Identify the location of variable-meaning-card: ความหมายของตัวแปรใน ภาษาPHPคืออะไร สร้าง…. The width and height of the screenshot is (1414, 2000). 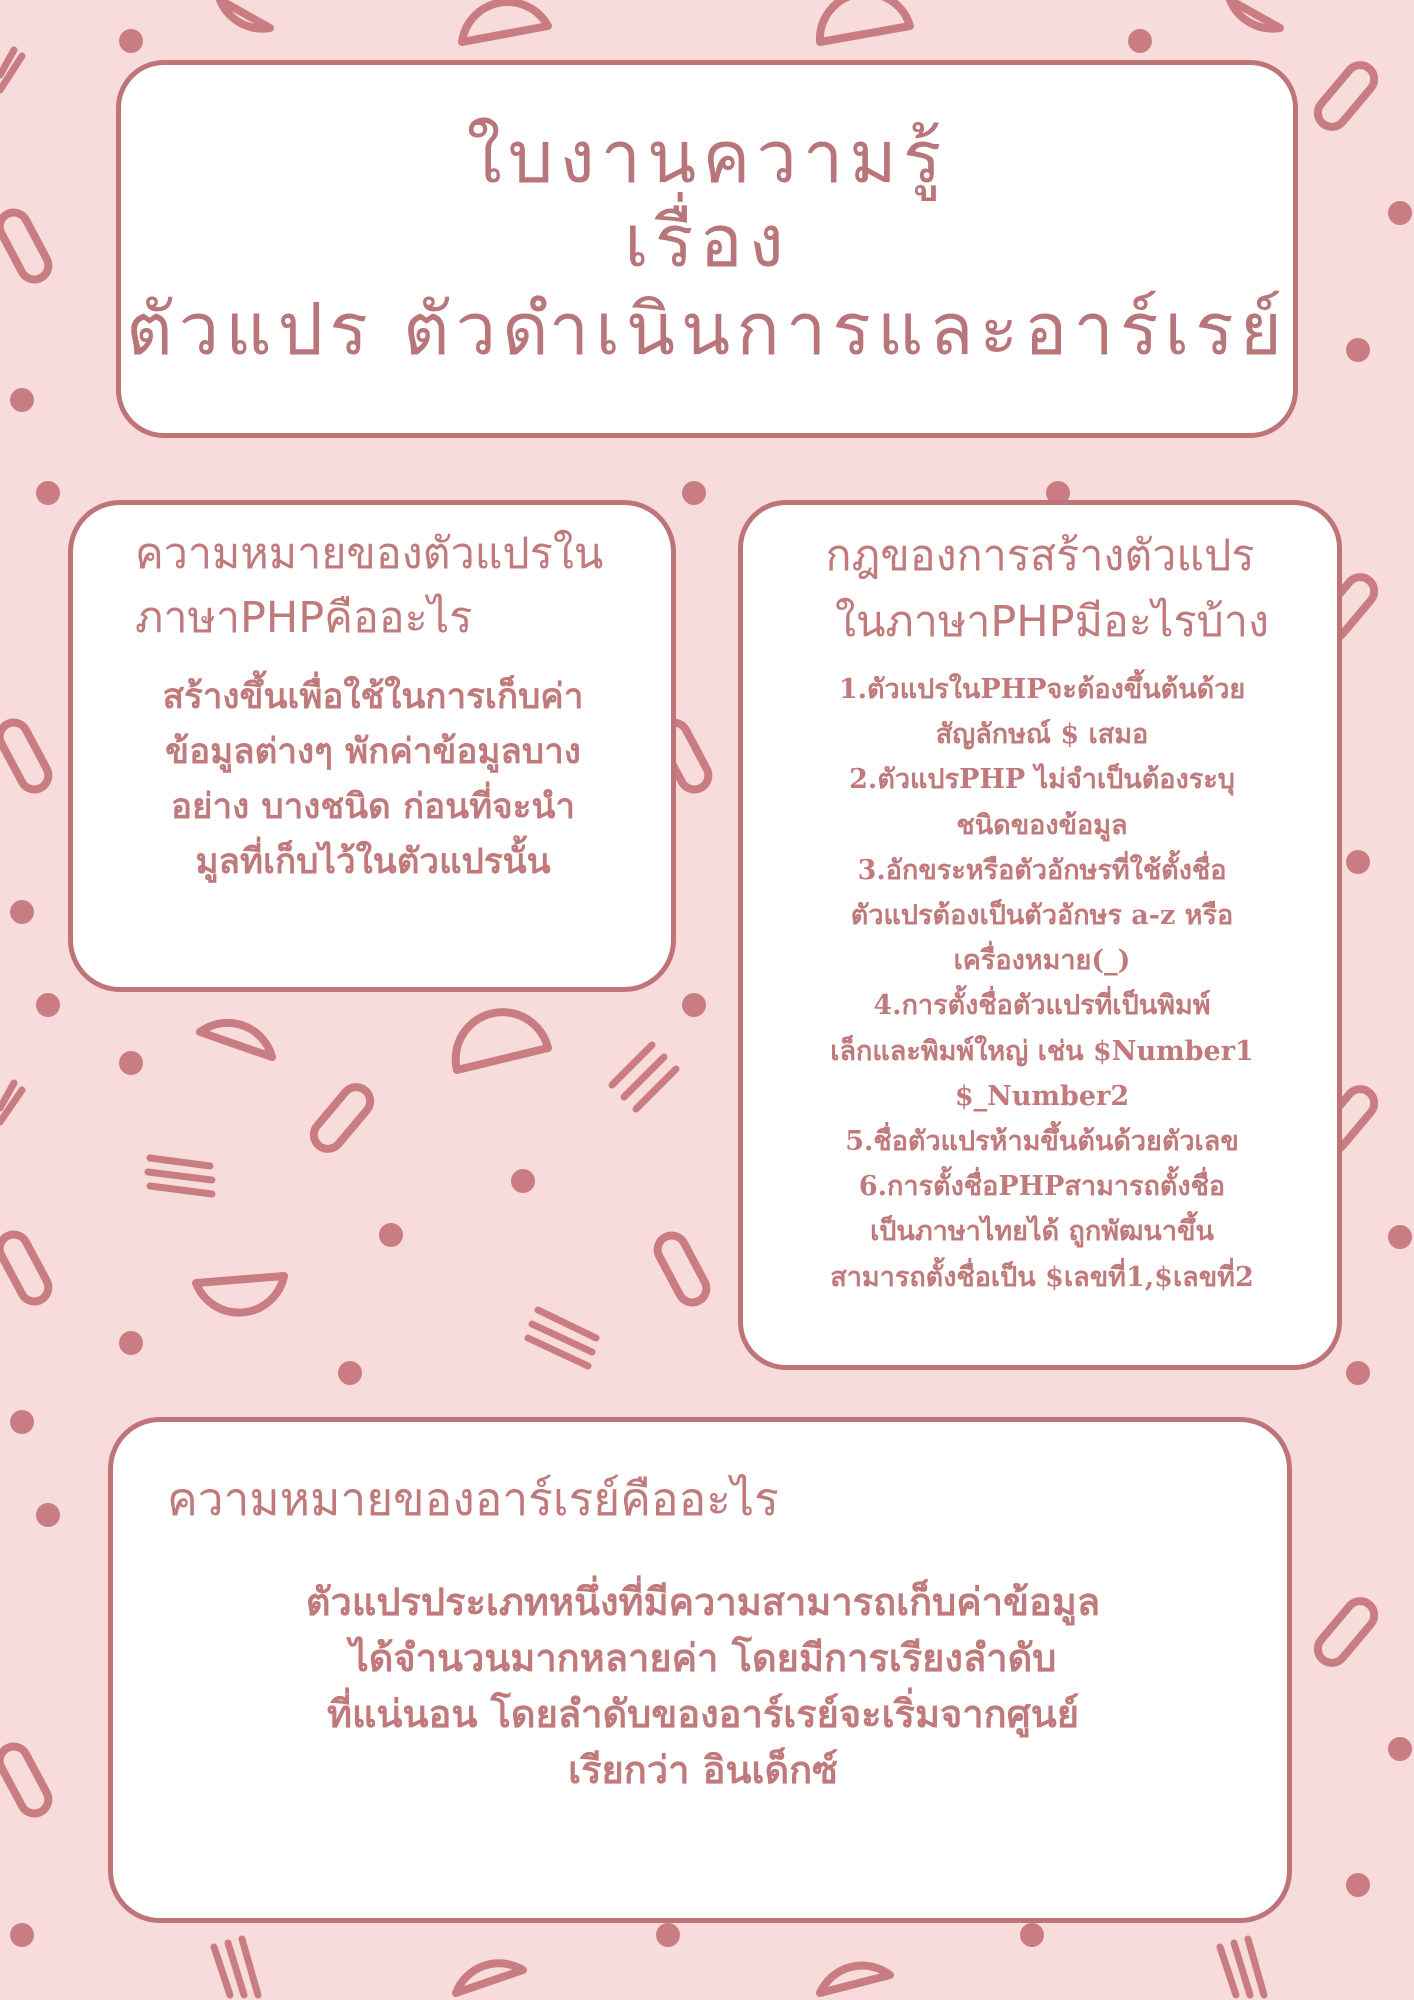
(372, 746).